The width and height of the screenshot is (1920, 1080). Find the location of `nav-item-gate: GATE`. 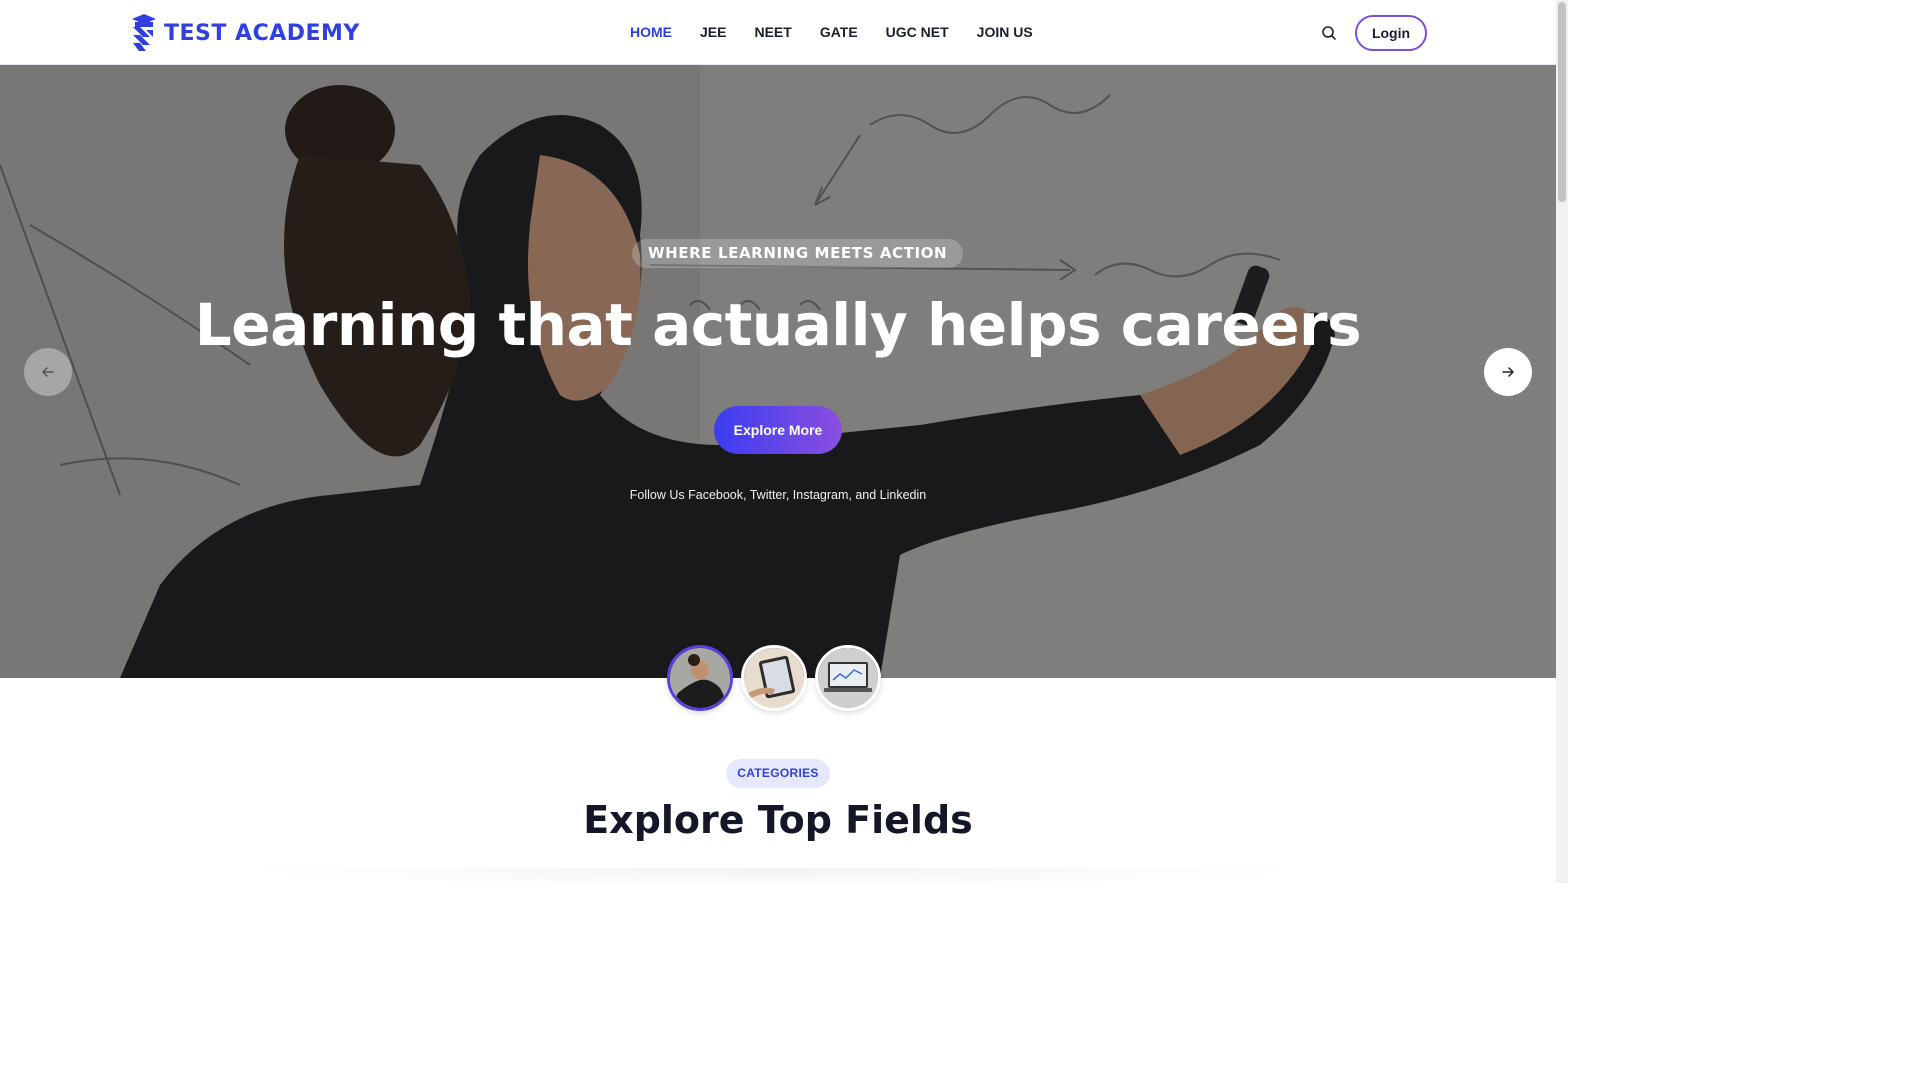

nav-item-gate: GATE is located at coordinates (839, 32).